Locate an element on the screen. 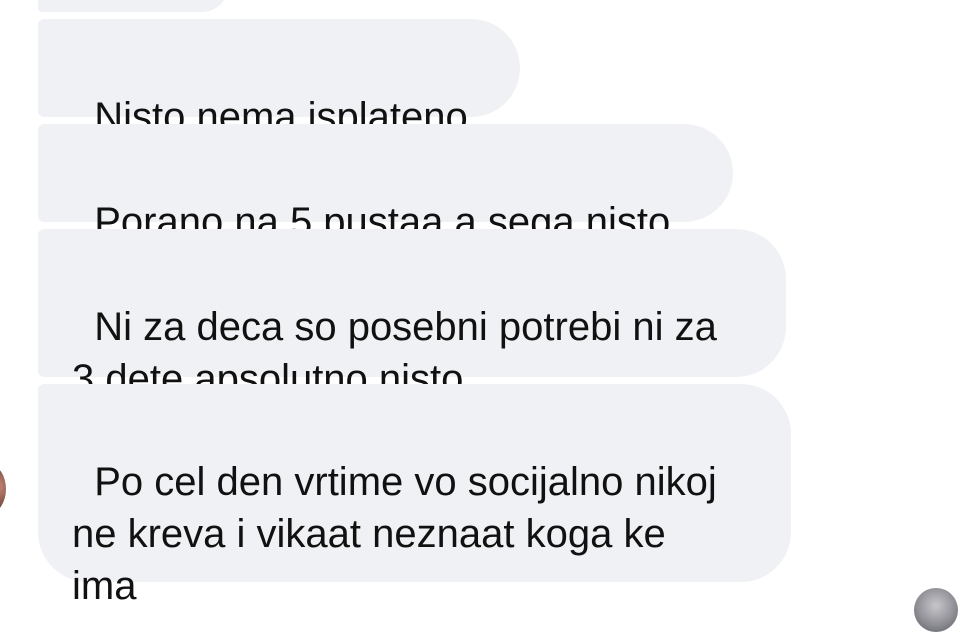  sender-avatar is located at coordinates (3, 489).